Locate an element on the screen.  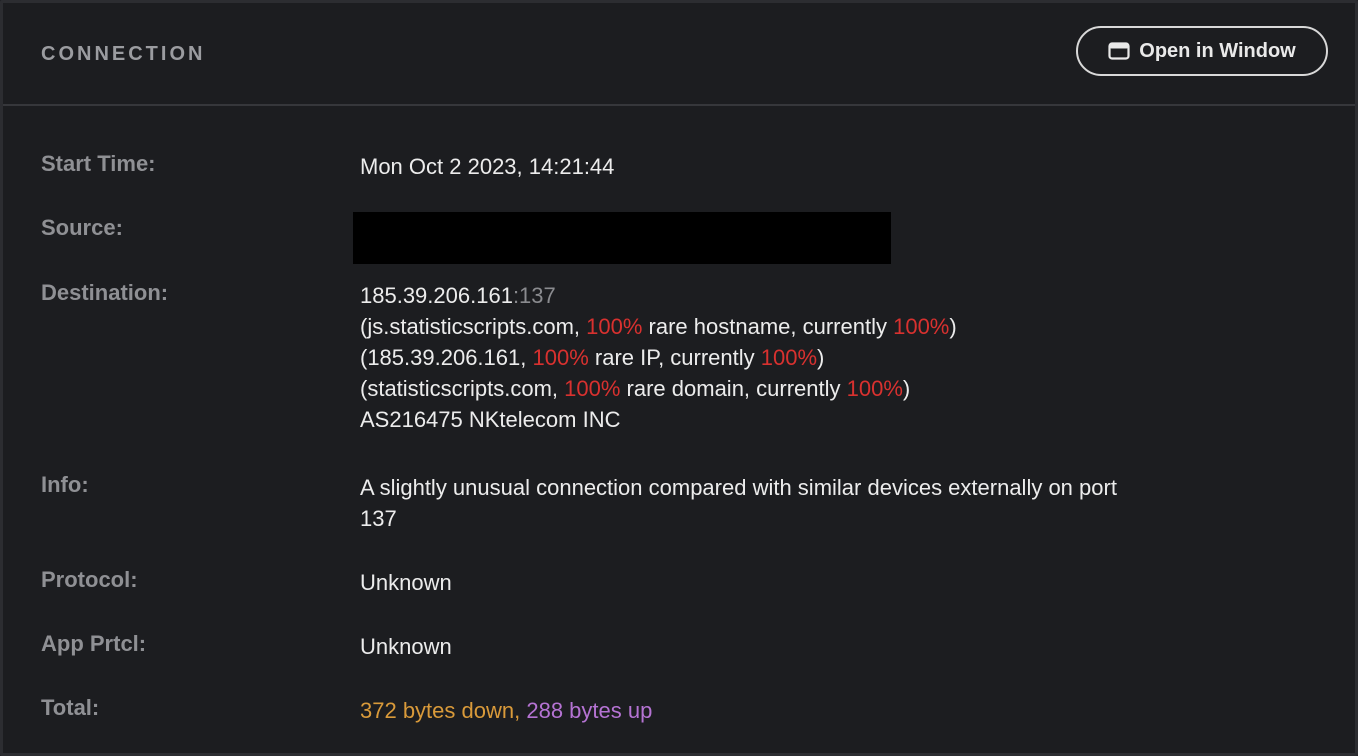
hostname-rarity-suffix: ) is located at coordinates (953, 326).